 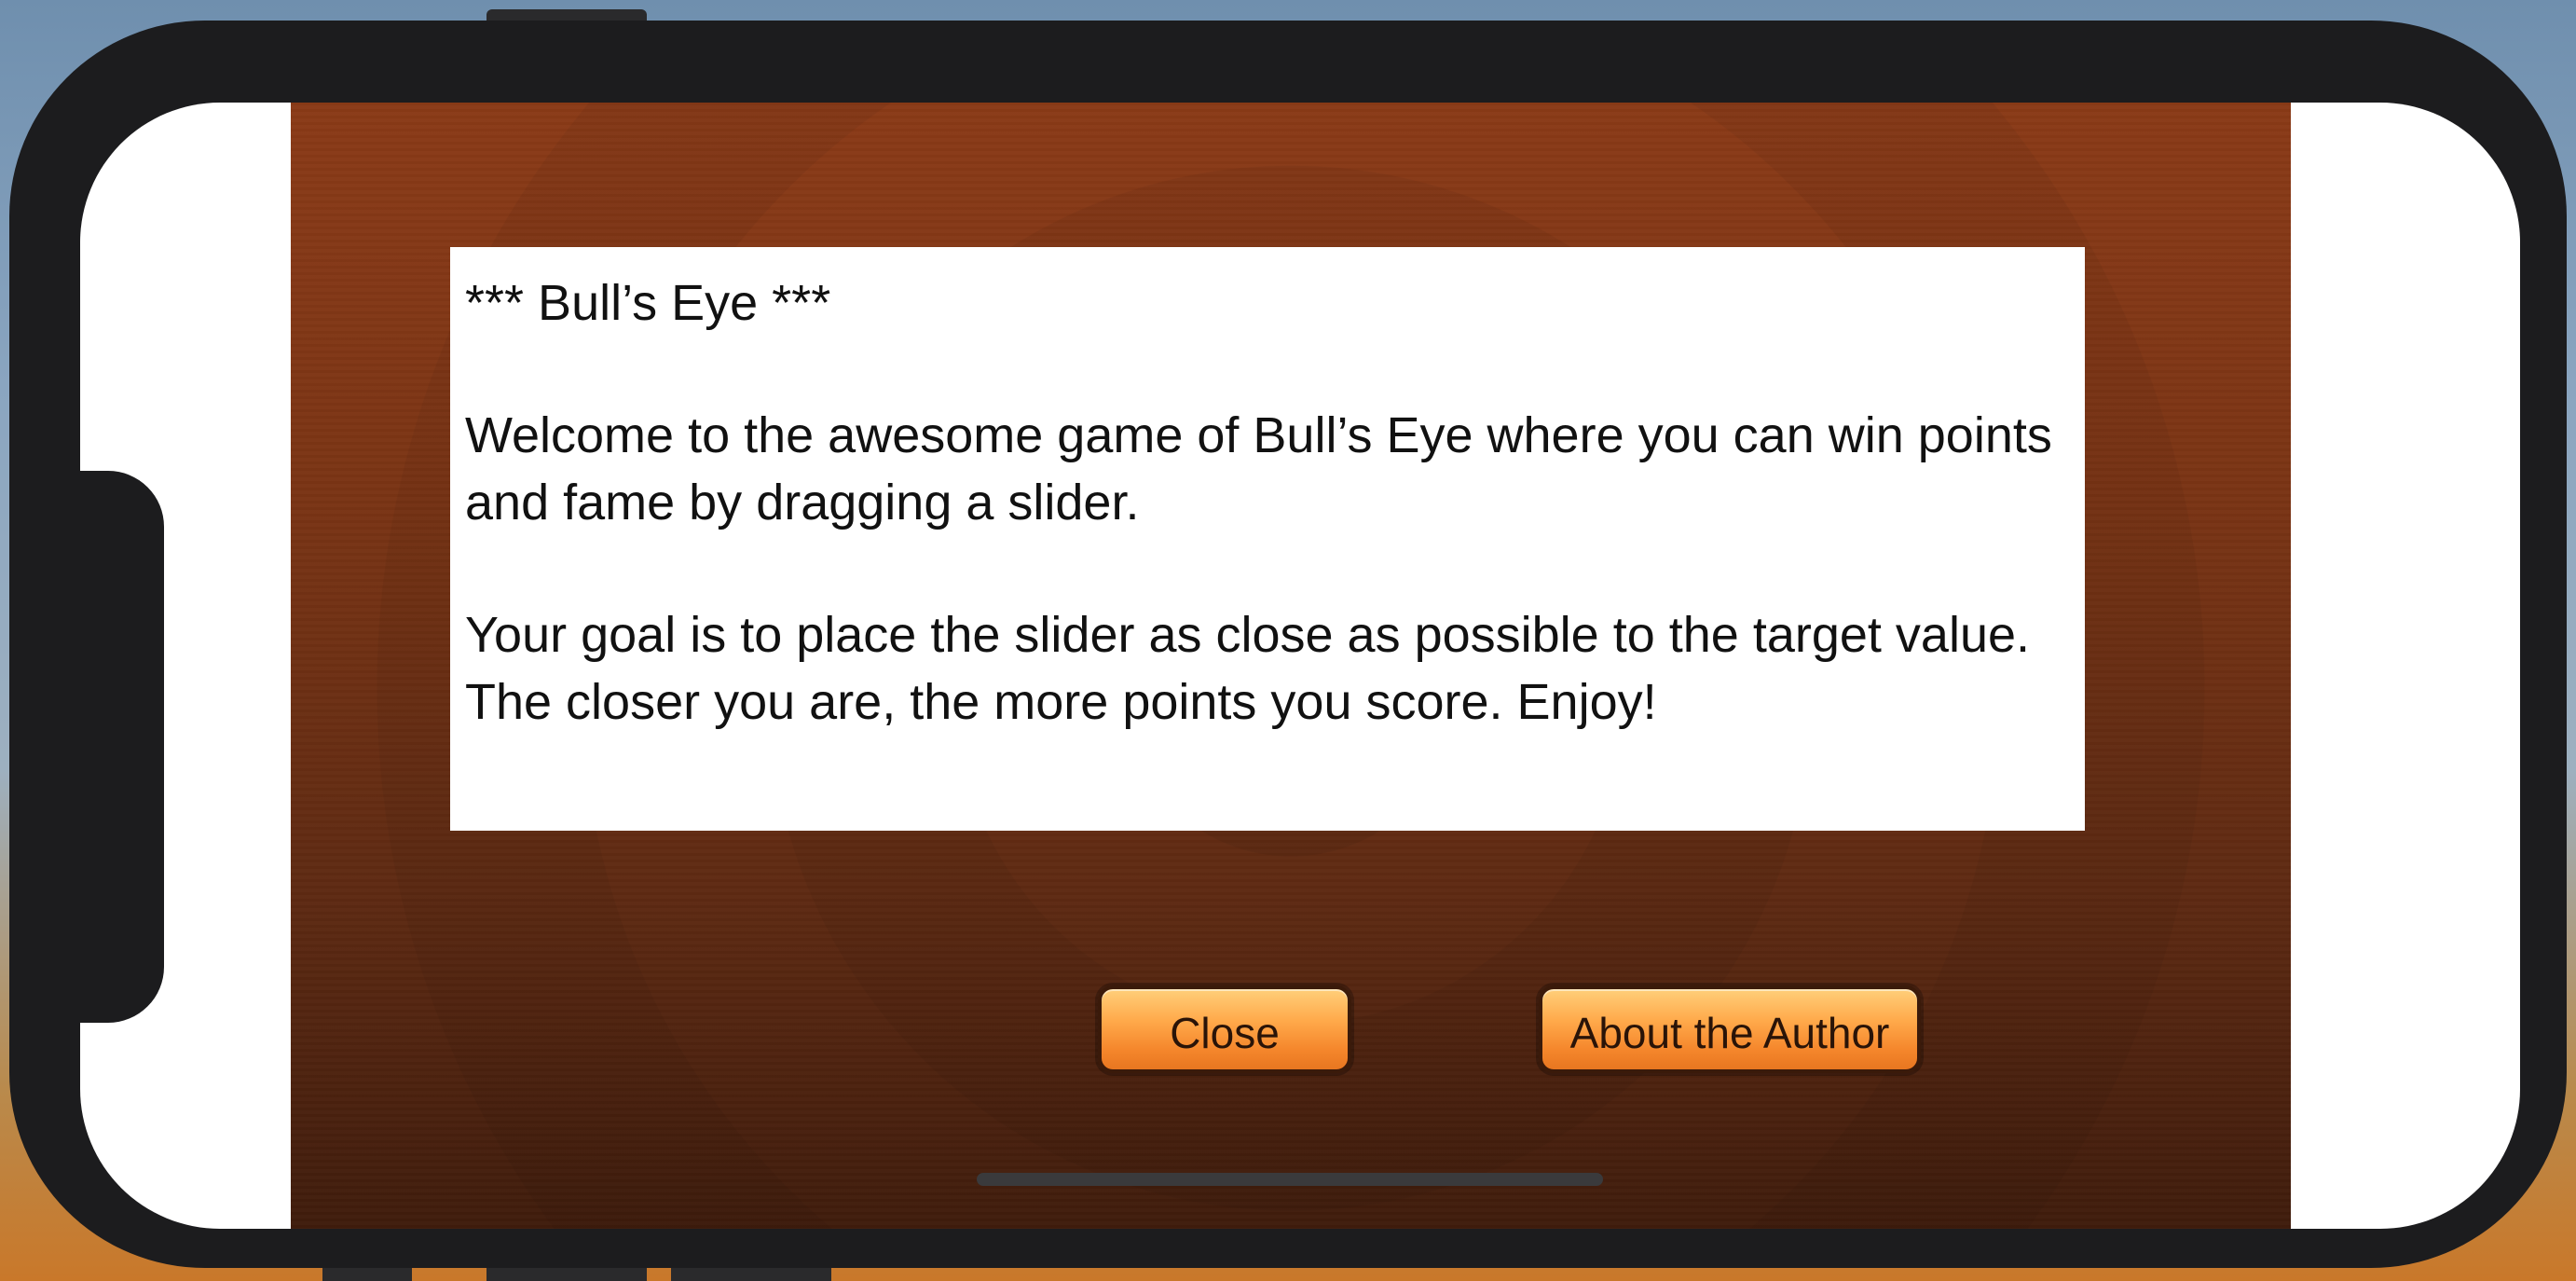 What do you see at coordinates (122, 747) in the screenshot?
I see `device-notch` at bounding box center [122, 747].